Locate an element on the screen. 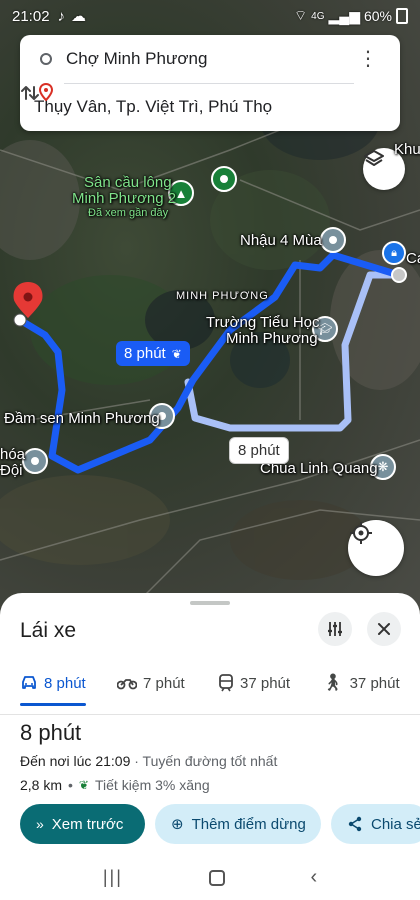 The width and height of the screenshot is (420, 900). map-label-san-cau-long: Sân cầu lông is located at coordinates (128, 182).